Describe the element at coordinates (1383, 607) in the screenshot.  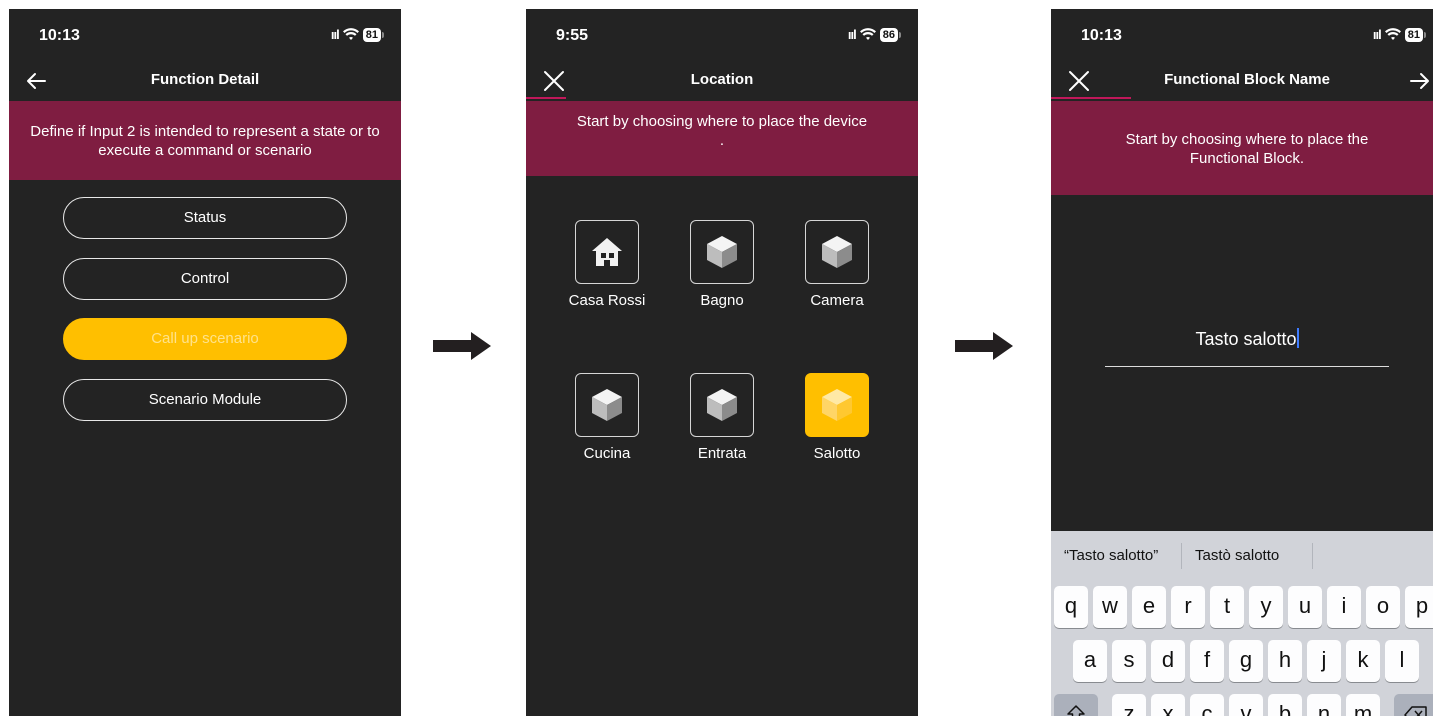
I see `key-o: o` at that location.